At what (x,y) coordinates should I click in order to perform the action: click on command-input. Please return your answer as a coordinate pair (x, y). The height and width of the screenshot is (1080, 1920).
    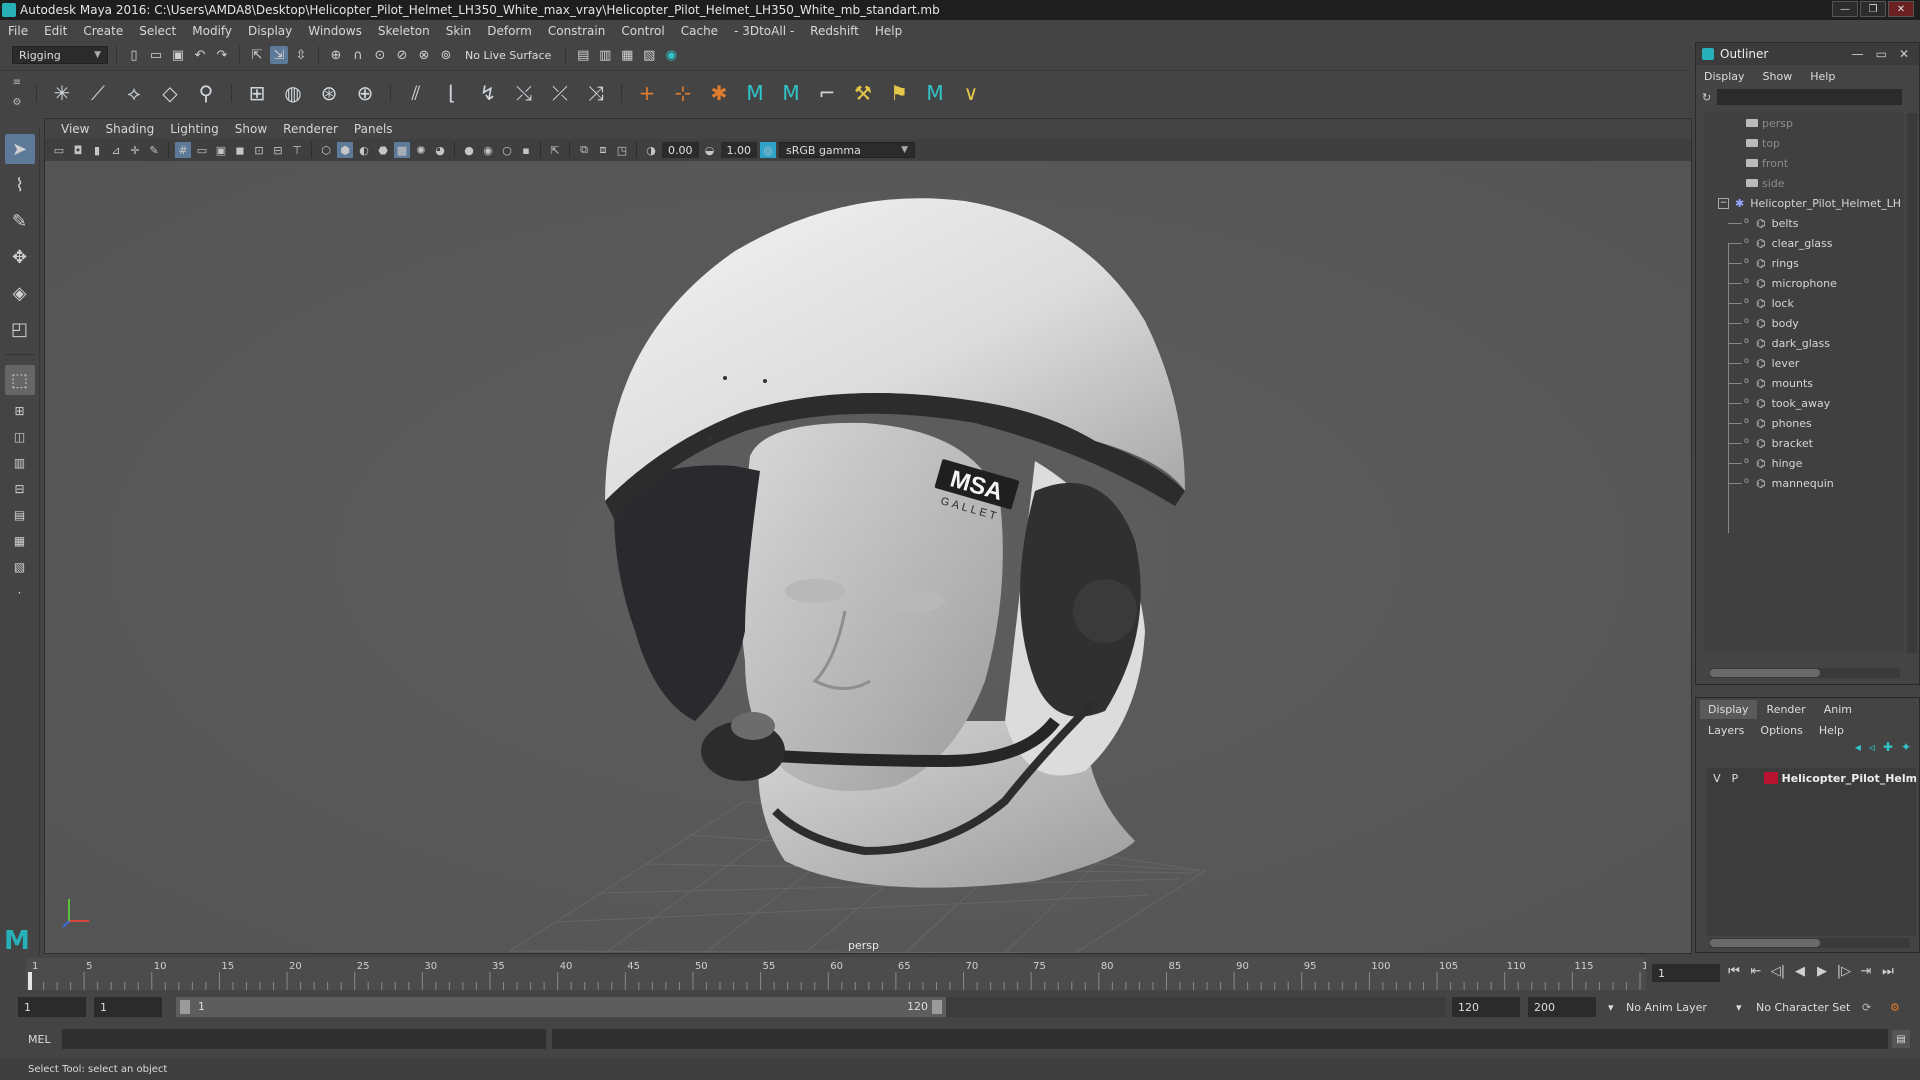
    Looking at the image, I should click on (304, 1039).